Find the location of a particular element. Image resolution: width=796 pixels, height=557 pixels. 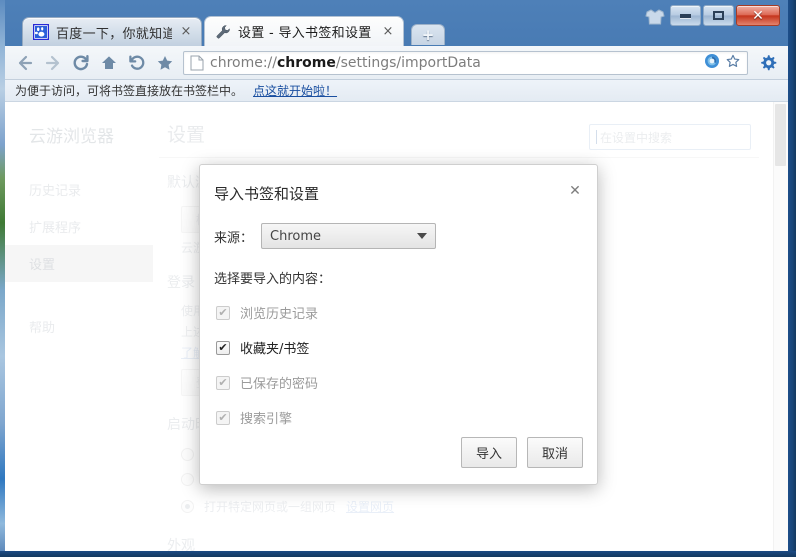

maximize-button is located at coordinates (718, 15).